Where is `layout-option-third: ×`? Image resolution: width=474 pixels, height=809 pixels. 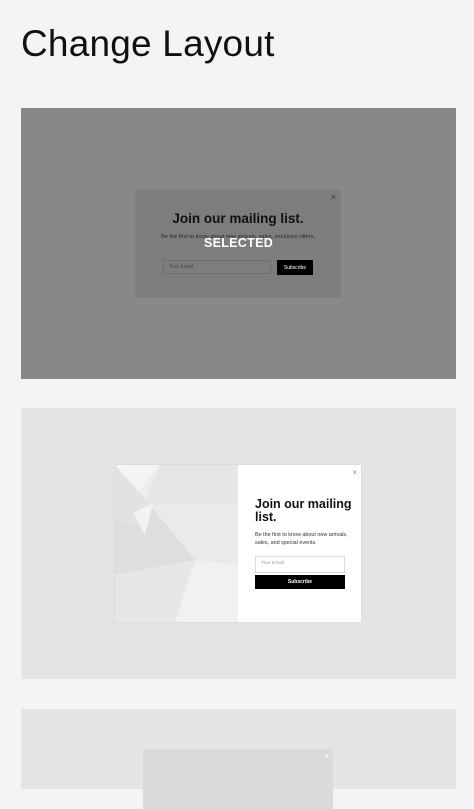 layout-option-third: × is located at coordinates (238, 759).